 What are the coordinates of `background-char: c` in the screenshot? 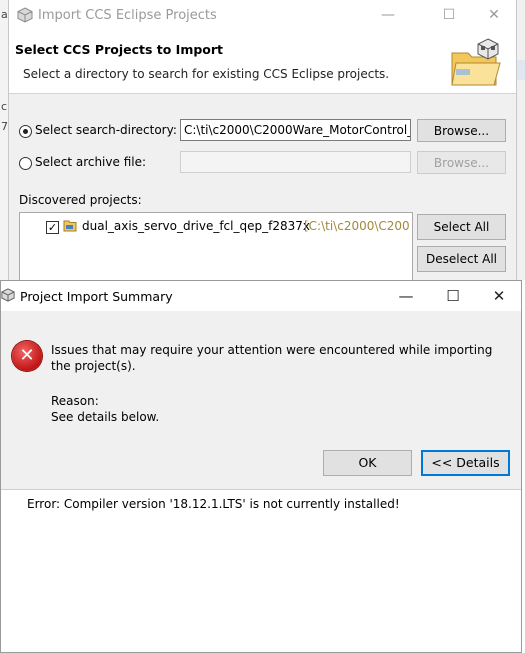 It's located at (4, 106).